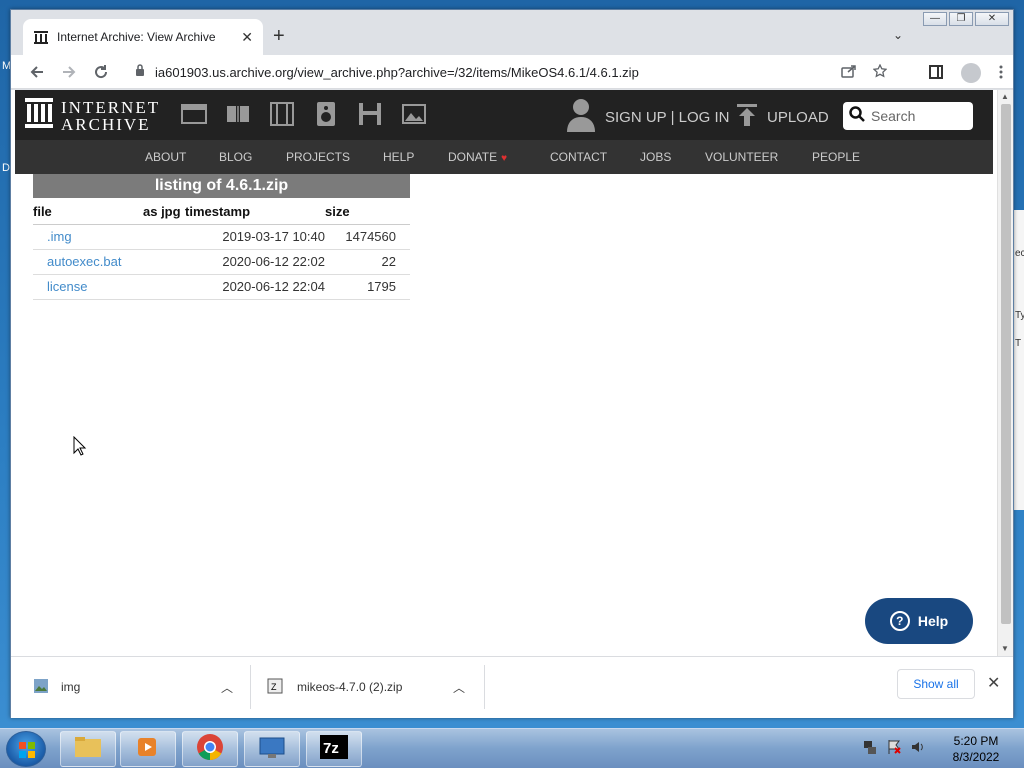  What do you see at coordinates (741, 157) in the screenshot?
I see `nav-volunteer: VOLUNTEER` at bounding box center [741, 157].